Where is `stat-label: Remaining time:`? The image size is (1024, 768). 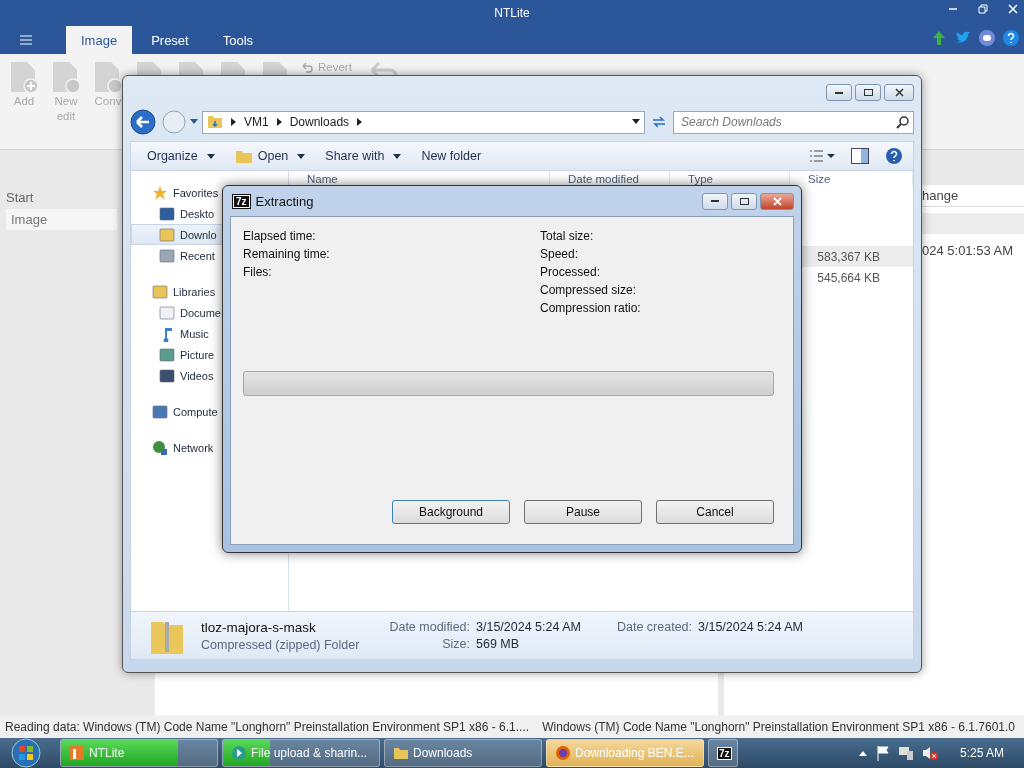 stat-label: Remaining time: is located at coordinates (287, 254).